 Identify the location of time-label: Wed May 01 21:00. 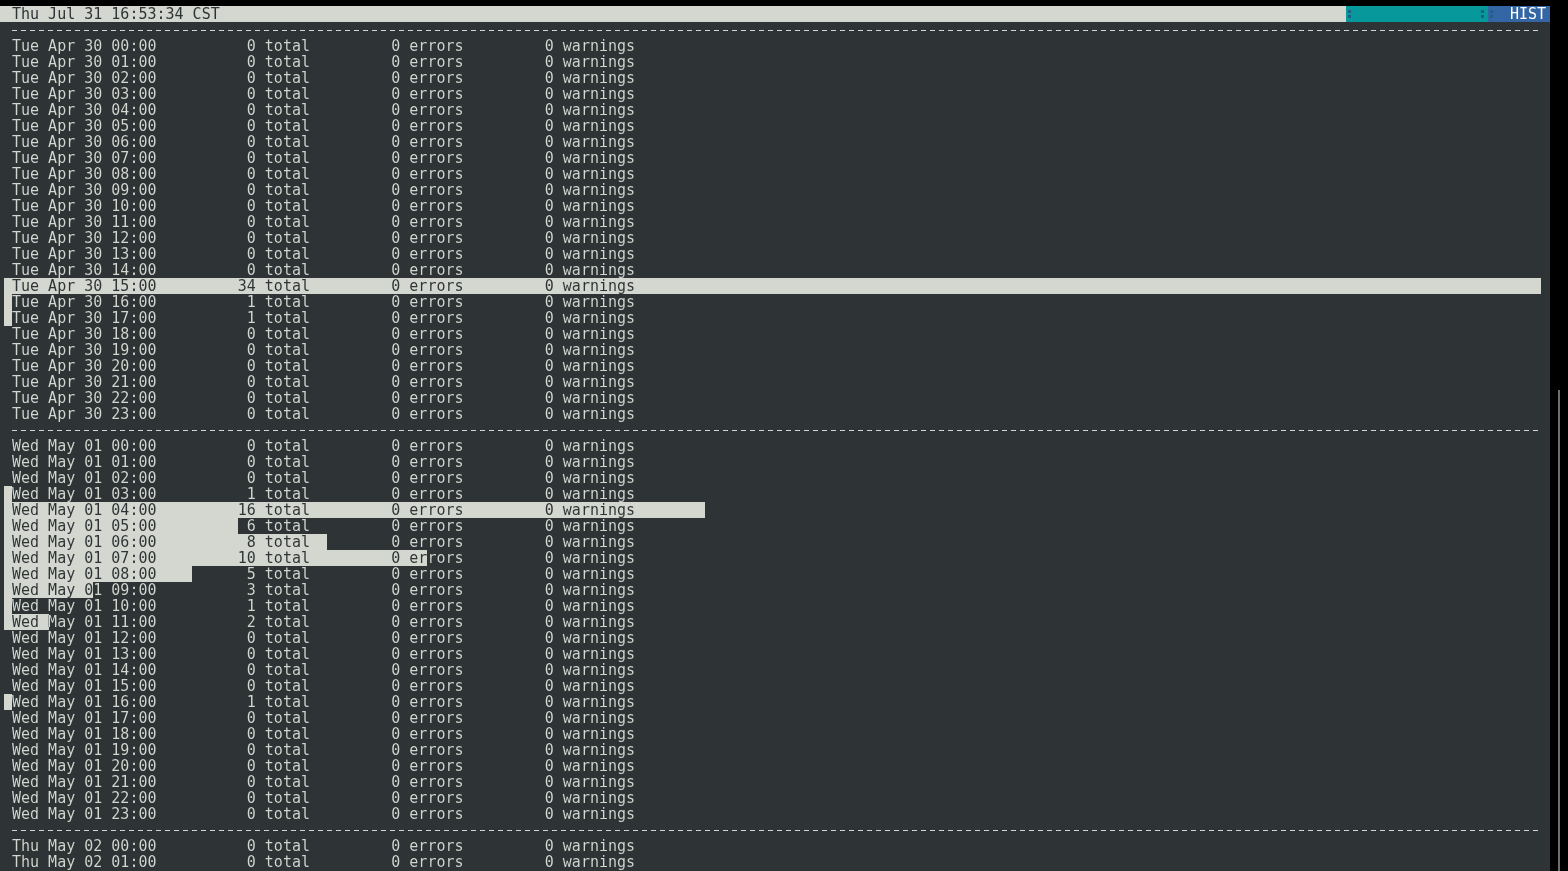
(84, 782).